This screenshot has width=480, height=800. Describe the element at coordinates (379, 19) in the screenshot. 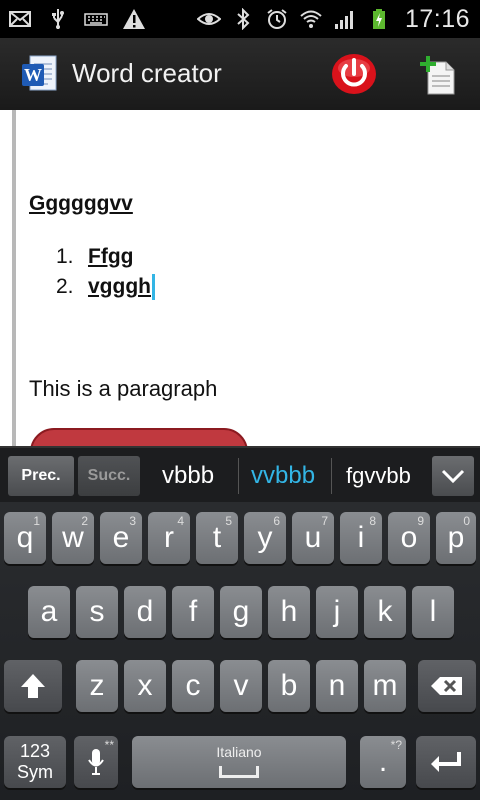

I see `battery-charging-icon` at that location.